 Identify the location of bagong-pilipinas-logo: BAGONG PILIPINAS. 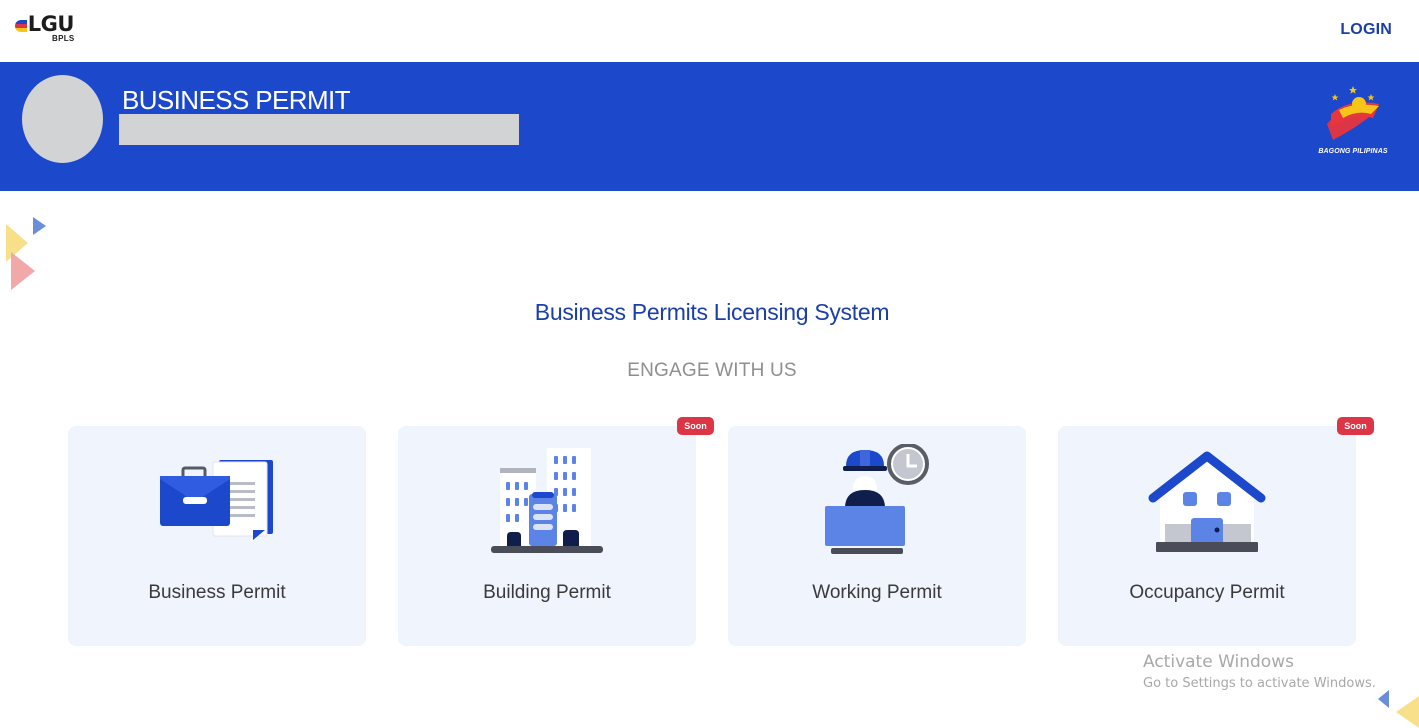
(1353, 121).